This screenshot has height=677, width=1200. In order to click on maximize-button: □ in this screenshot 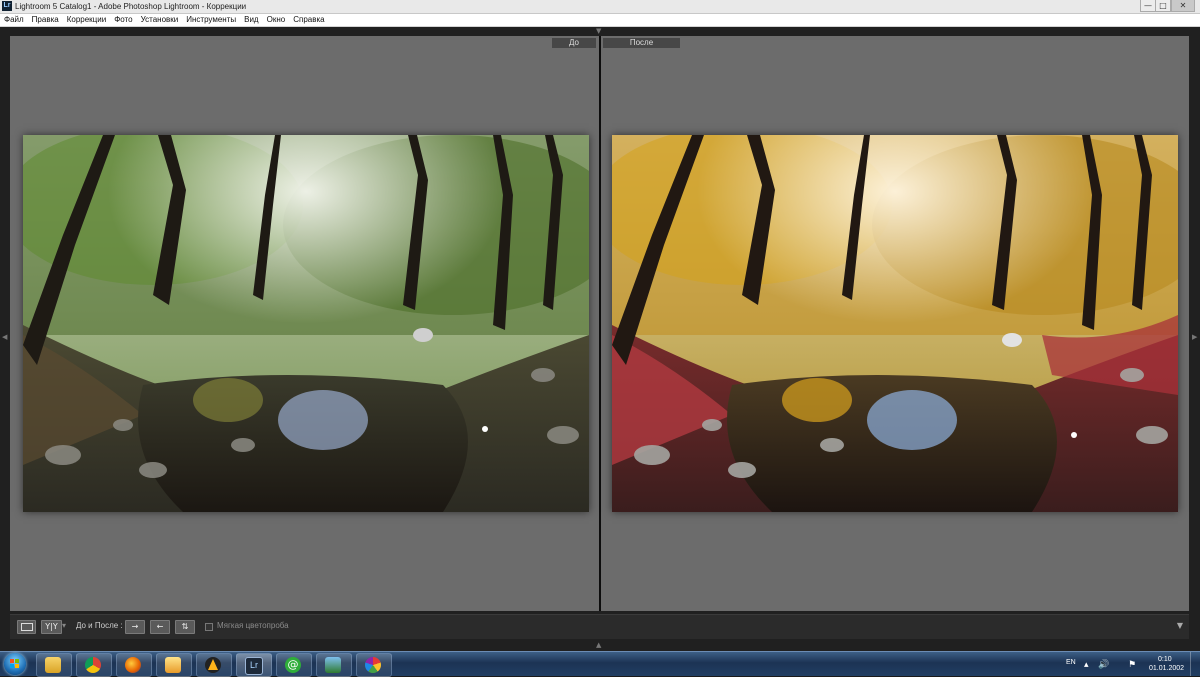, I will do `click(1163, 6)`.